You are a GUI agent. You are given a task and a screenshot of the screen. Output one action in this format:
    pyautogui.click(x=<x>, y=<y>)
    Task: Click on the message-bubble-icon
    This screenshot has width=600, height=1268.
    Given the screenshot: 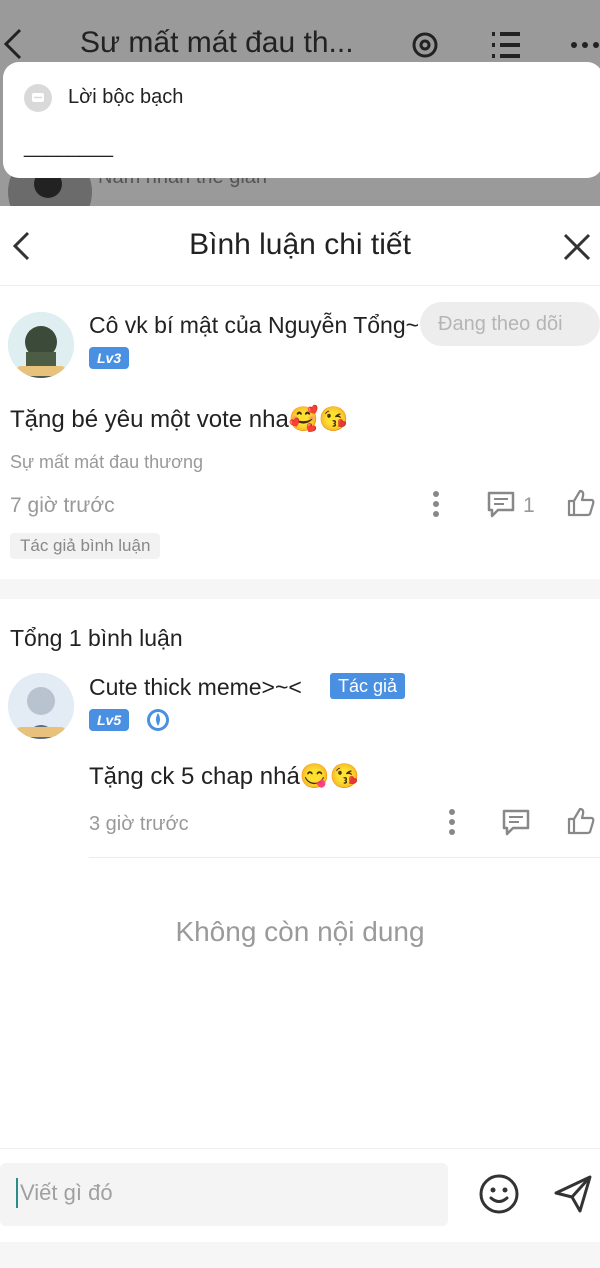 What is the action you would take?
    pyautogui.click(x=38, y=98)
    